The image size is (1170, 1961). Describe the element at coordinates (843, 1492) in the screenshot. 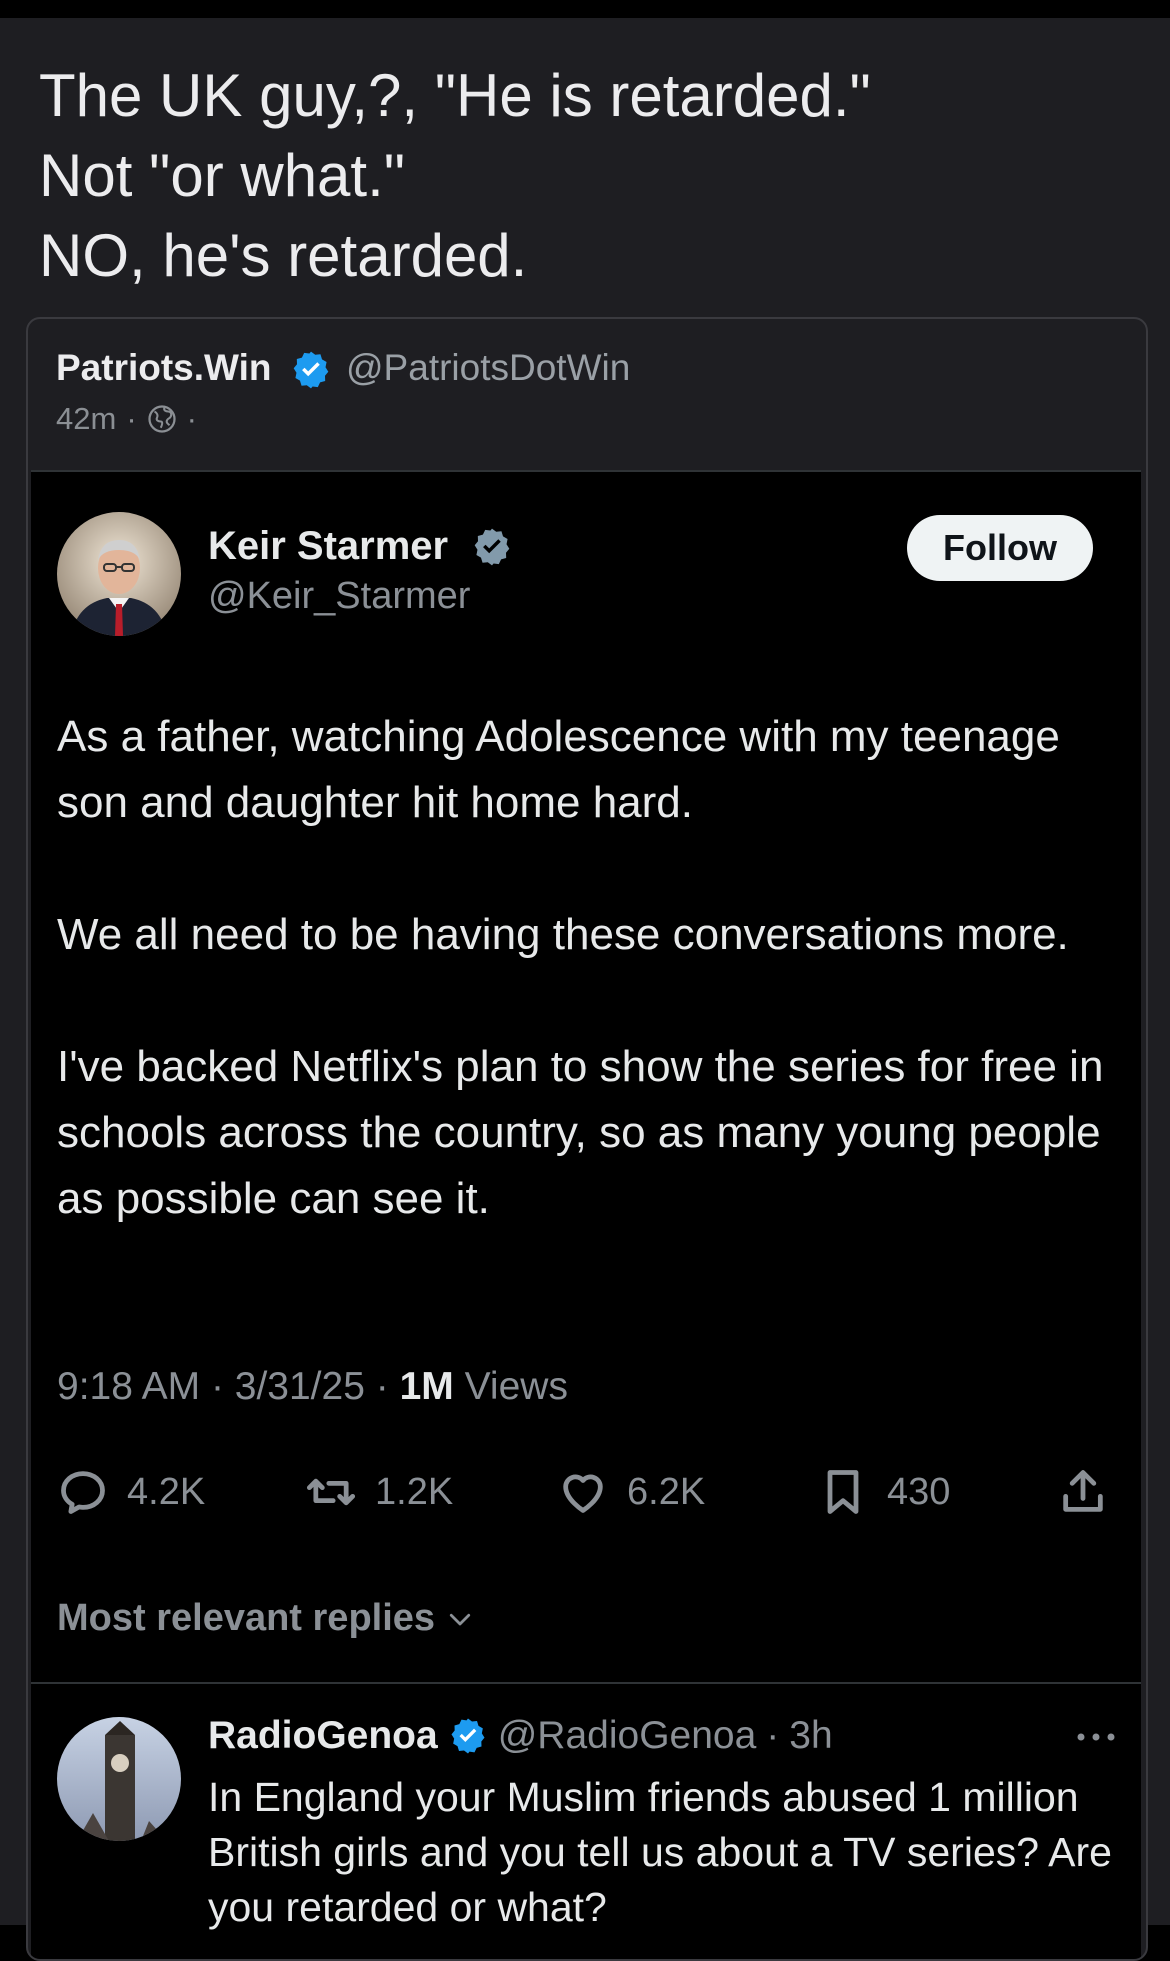

I see `bookmark-icon` at that location.